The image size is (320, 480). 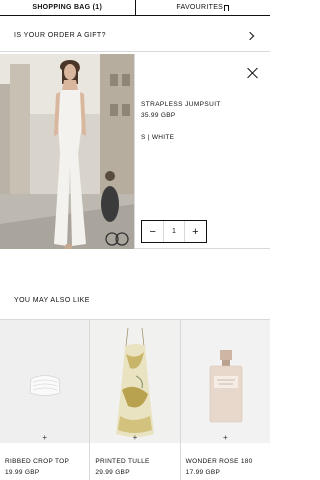 I want to click on tab-shopping-bag-label: SHOPPING BAG (1), so click(x=67, y=7).